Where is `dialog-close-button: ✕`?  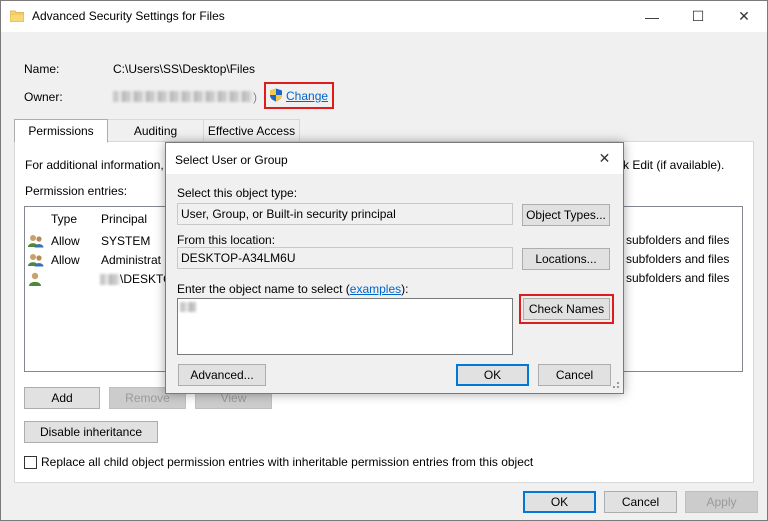 dialog-close-button: ✕ is located at coordinates (604, 158).